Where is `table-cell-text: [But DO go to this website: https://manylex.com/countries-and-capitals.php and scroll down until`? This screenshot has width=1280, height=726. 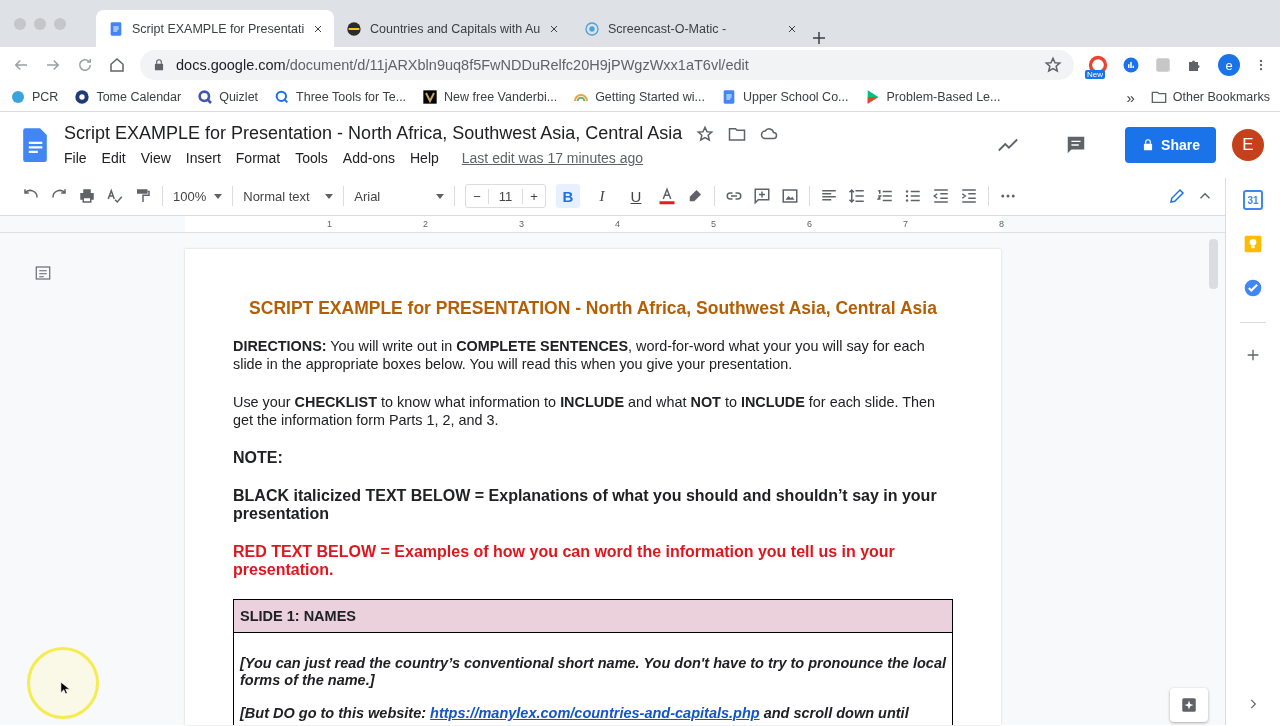
table-cell-text: [But DO go to this website: https://manylex.com/countries-and-capitals.php and scroll down until is located at coordinates (575, 713).